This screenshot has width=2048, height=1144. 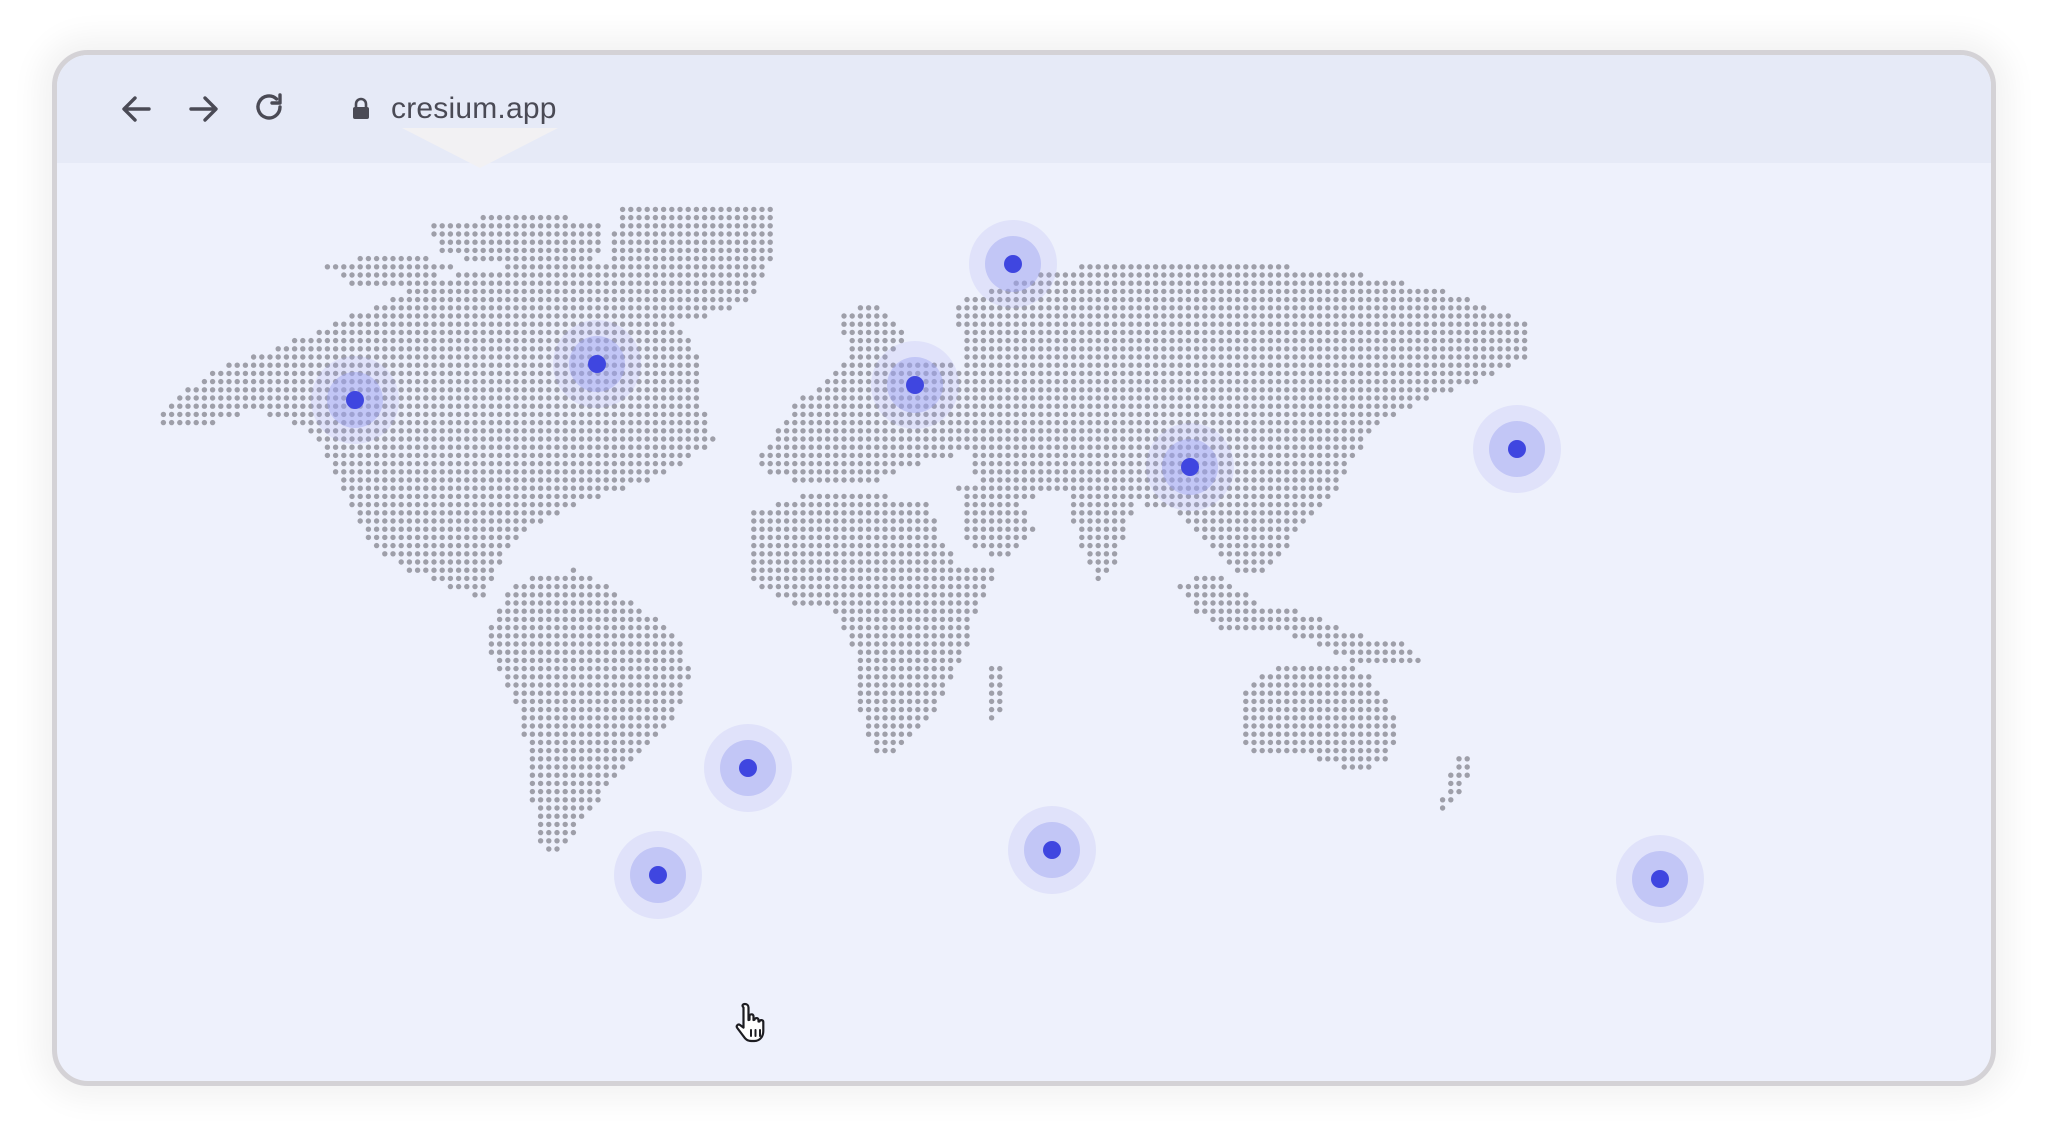 I want to click on forward-button, so click(x=203, y=109).